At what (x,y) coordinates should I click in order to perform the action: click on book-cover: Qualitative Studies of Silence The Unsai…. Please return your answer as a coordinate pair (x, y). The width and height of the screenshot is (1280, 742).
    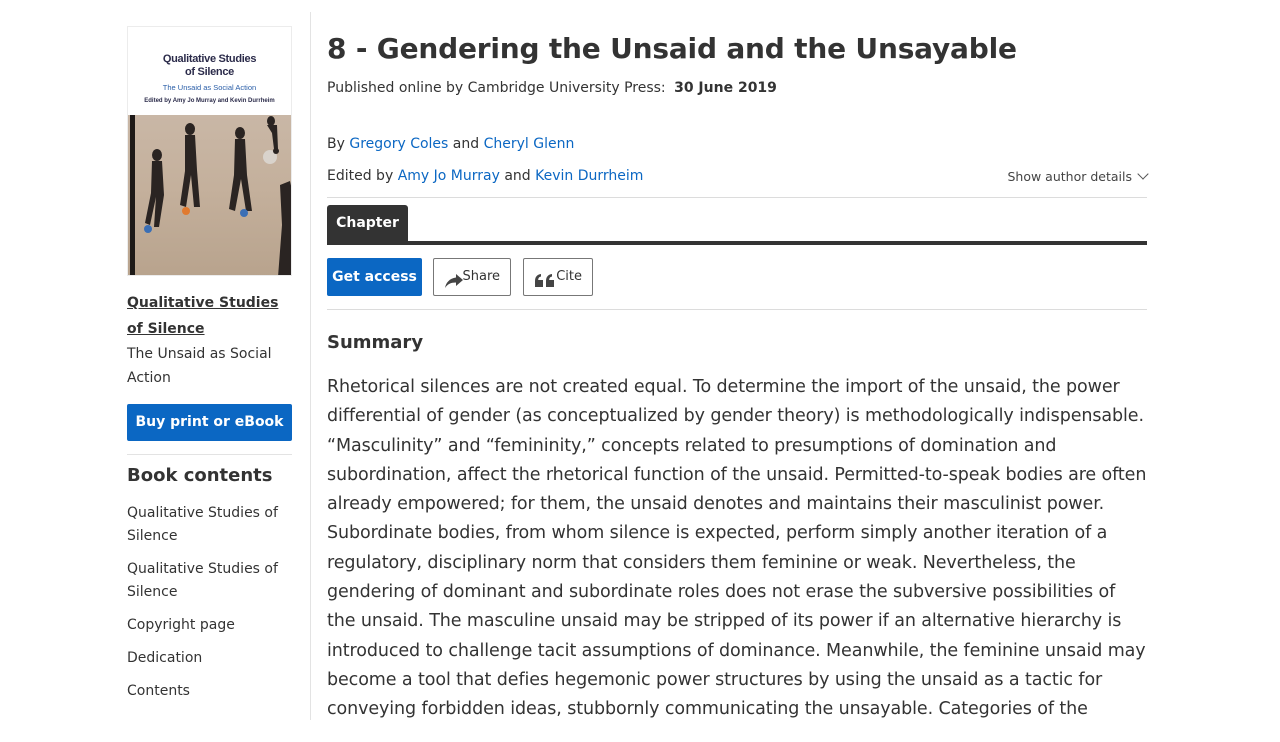
    Looking at the image, I should click on (209, 151).